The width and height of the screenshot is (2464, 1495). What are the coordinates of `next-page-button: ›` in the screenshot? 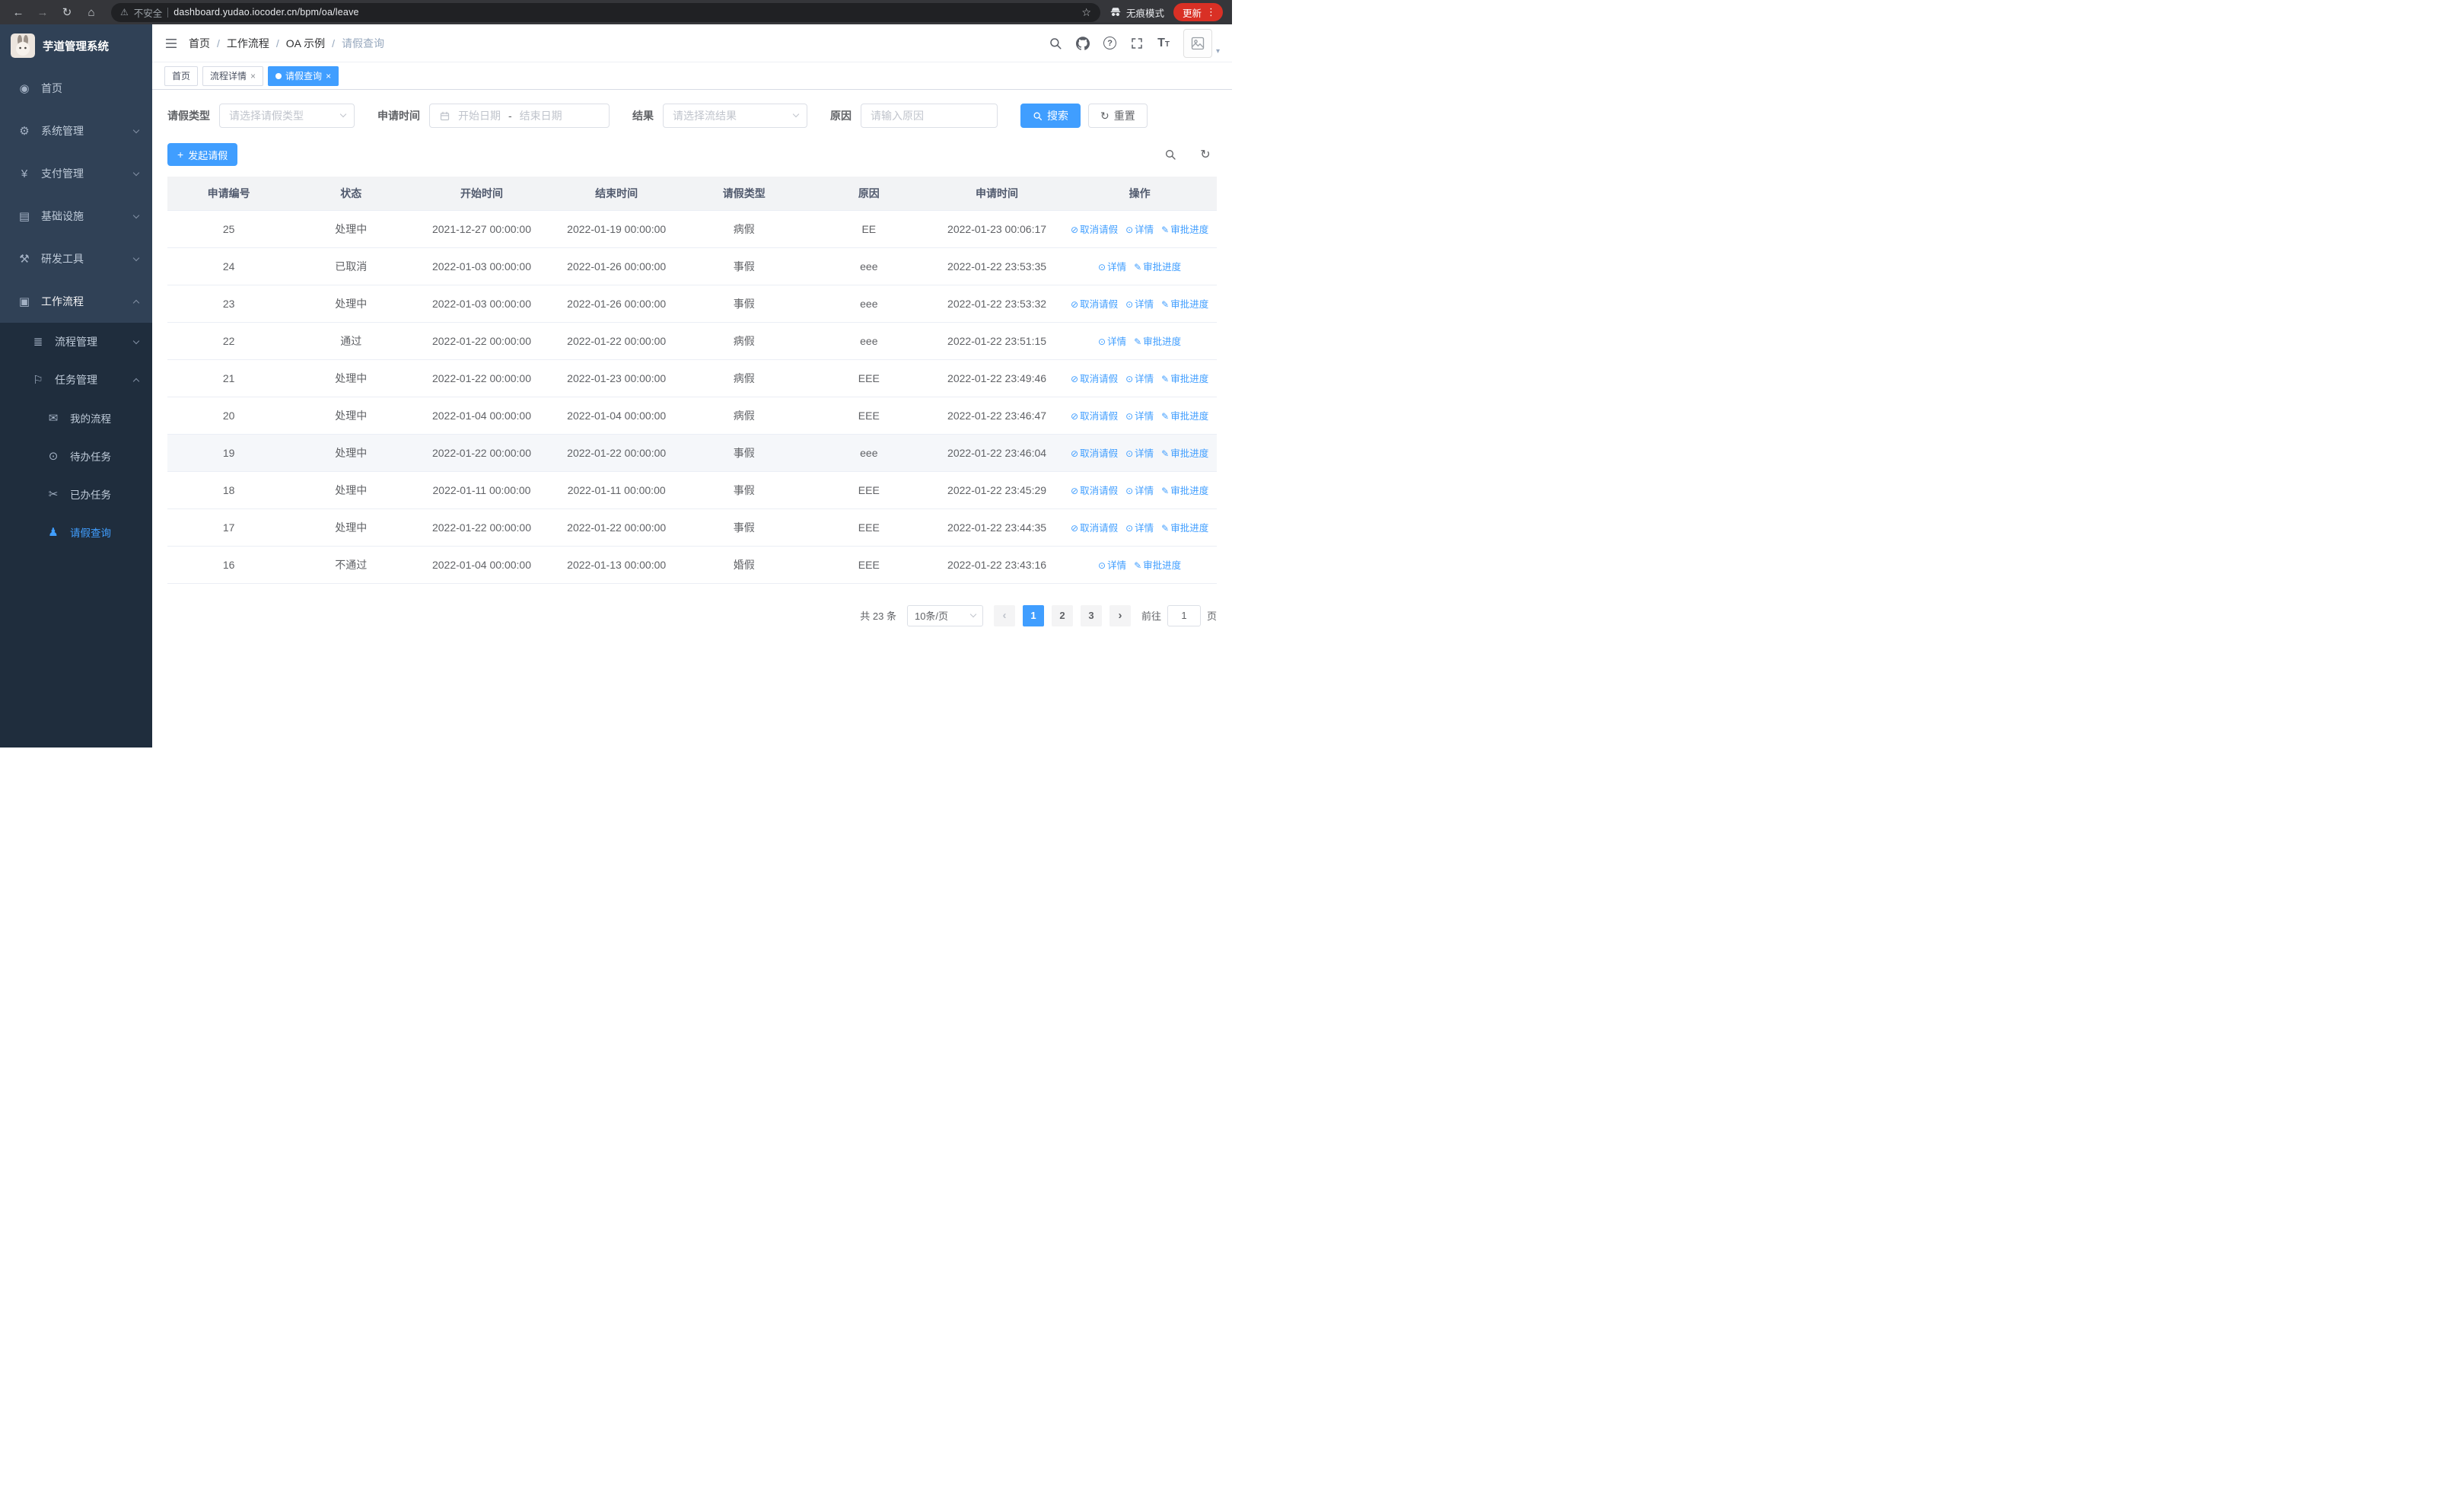 It's located at (1120, 615).